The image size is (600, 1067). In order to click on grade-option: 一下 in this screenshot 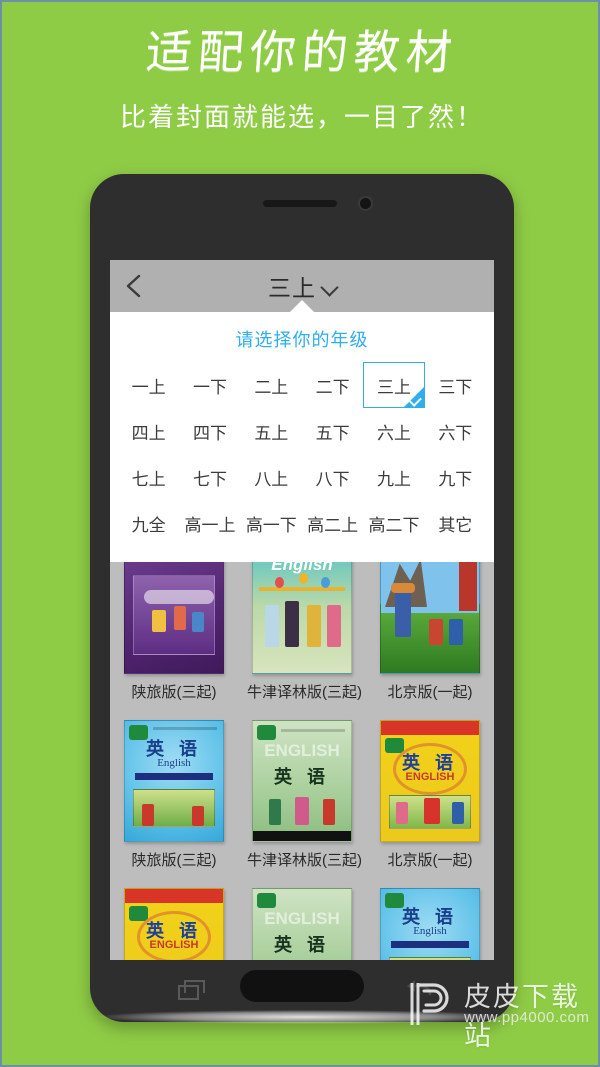, I will do `click(209, 385)`.